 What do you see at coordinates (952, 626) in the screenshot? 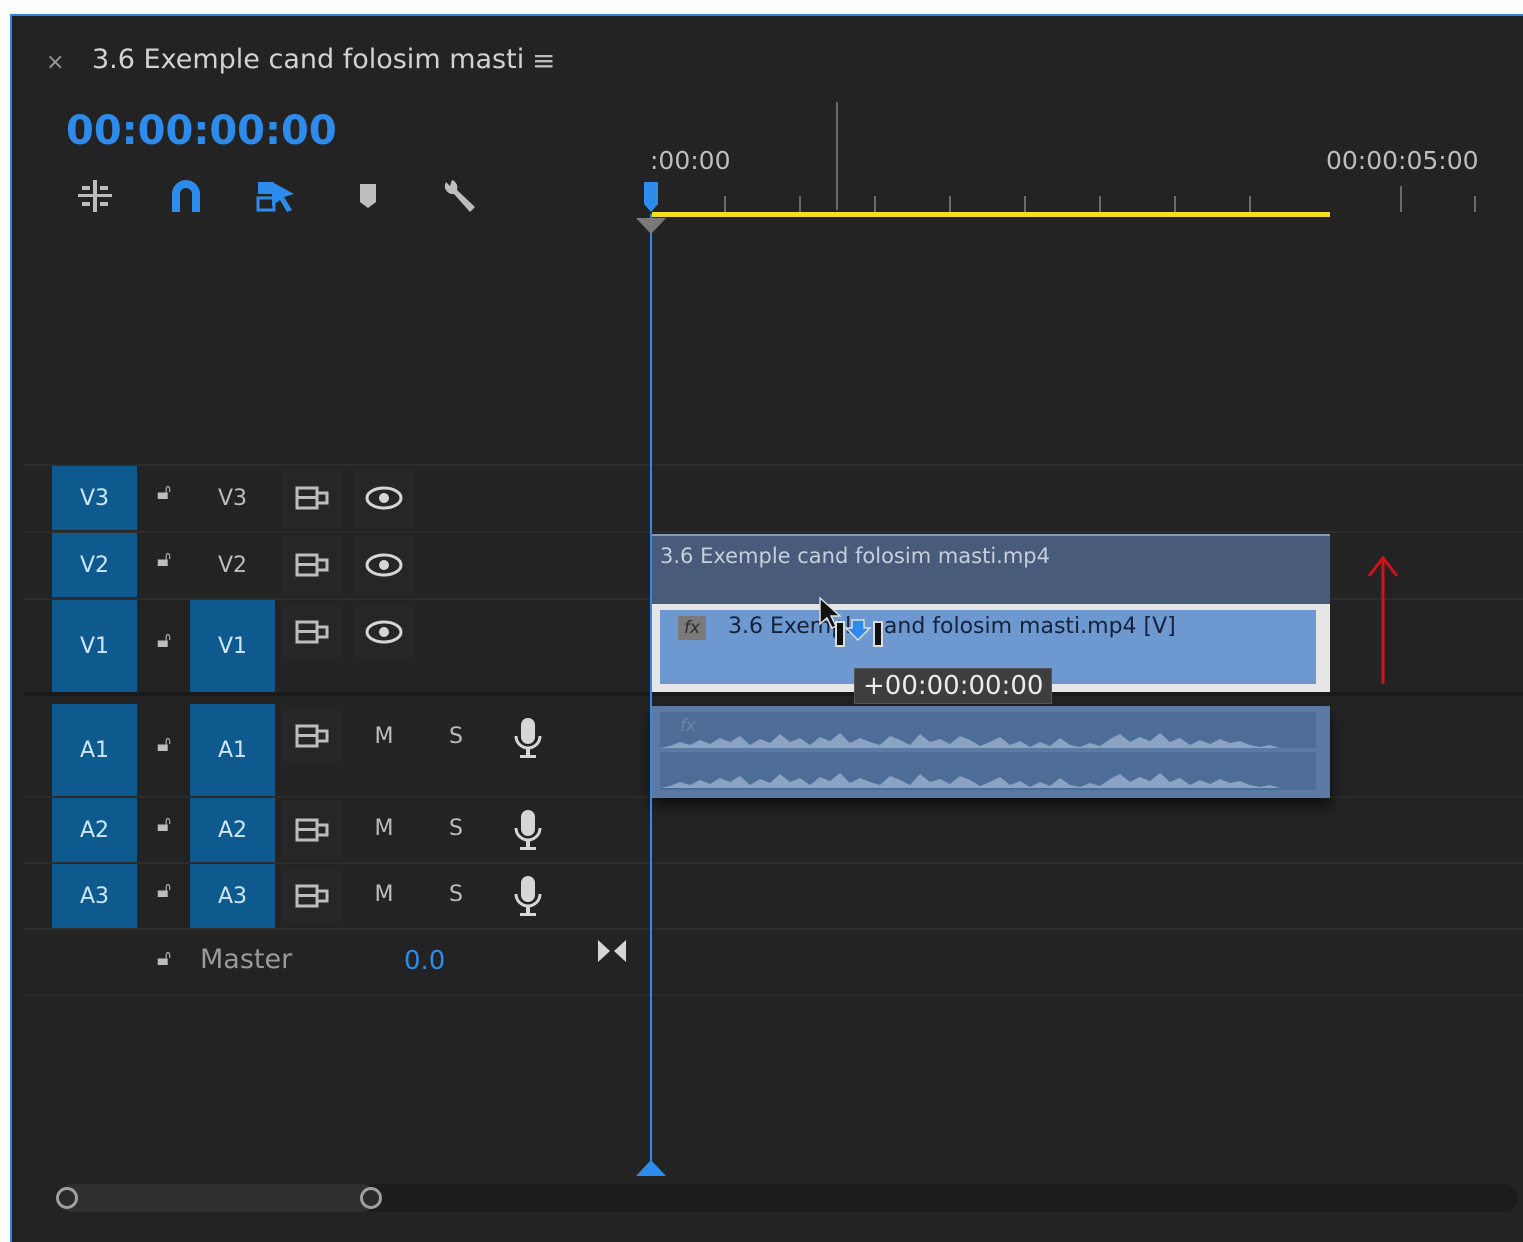
I see `video-clip-label: 3.6 Exemple cand folosim masti.mp4 [V]` at bounding box center [952, 626].